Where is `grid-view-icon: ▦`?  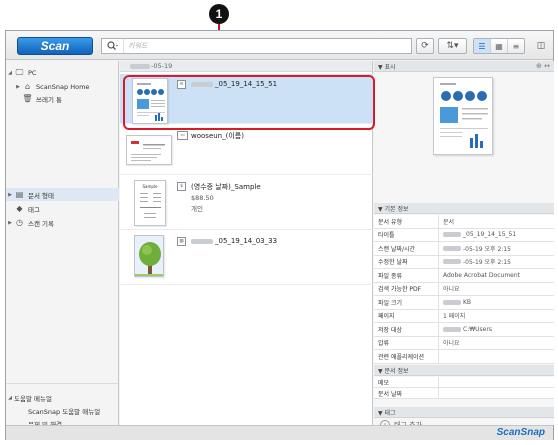 grid-view-icon: ▦ is located at coordinates (499, 46).